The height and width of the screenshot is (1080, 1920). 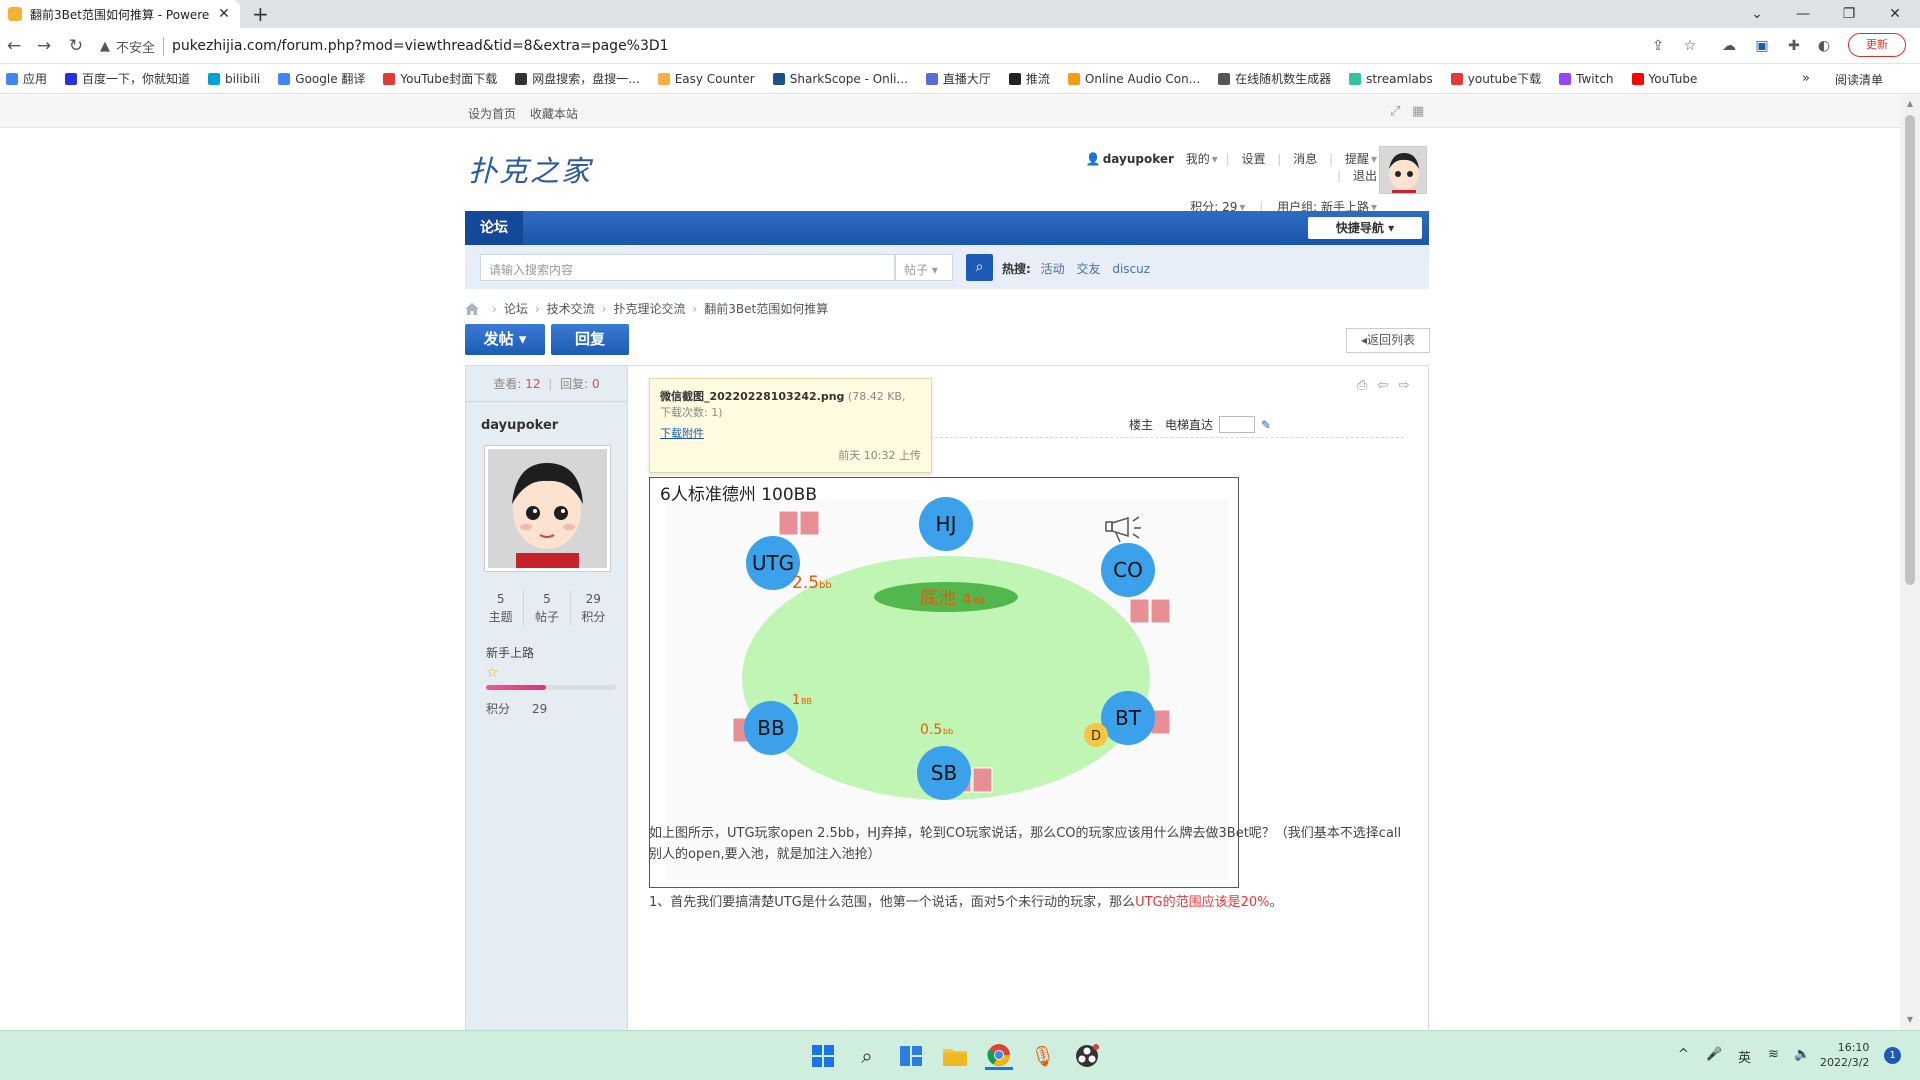 What do you see at coordinates (823, 1056) in the screenshot?
I see `windows-start-icon` at bounding box center [823, 1056].